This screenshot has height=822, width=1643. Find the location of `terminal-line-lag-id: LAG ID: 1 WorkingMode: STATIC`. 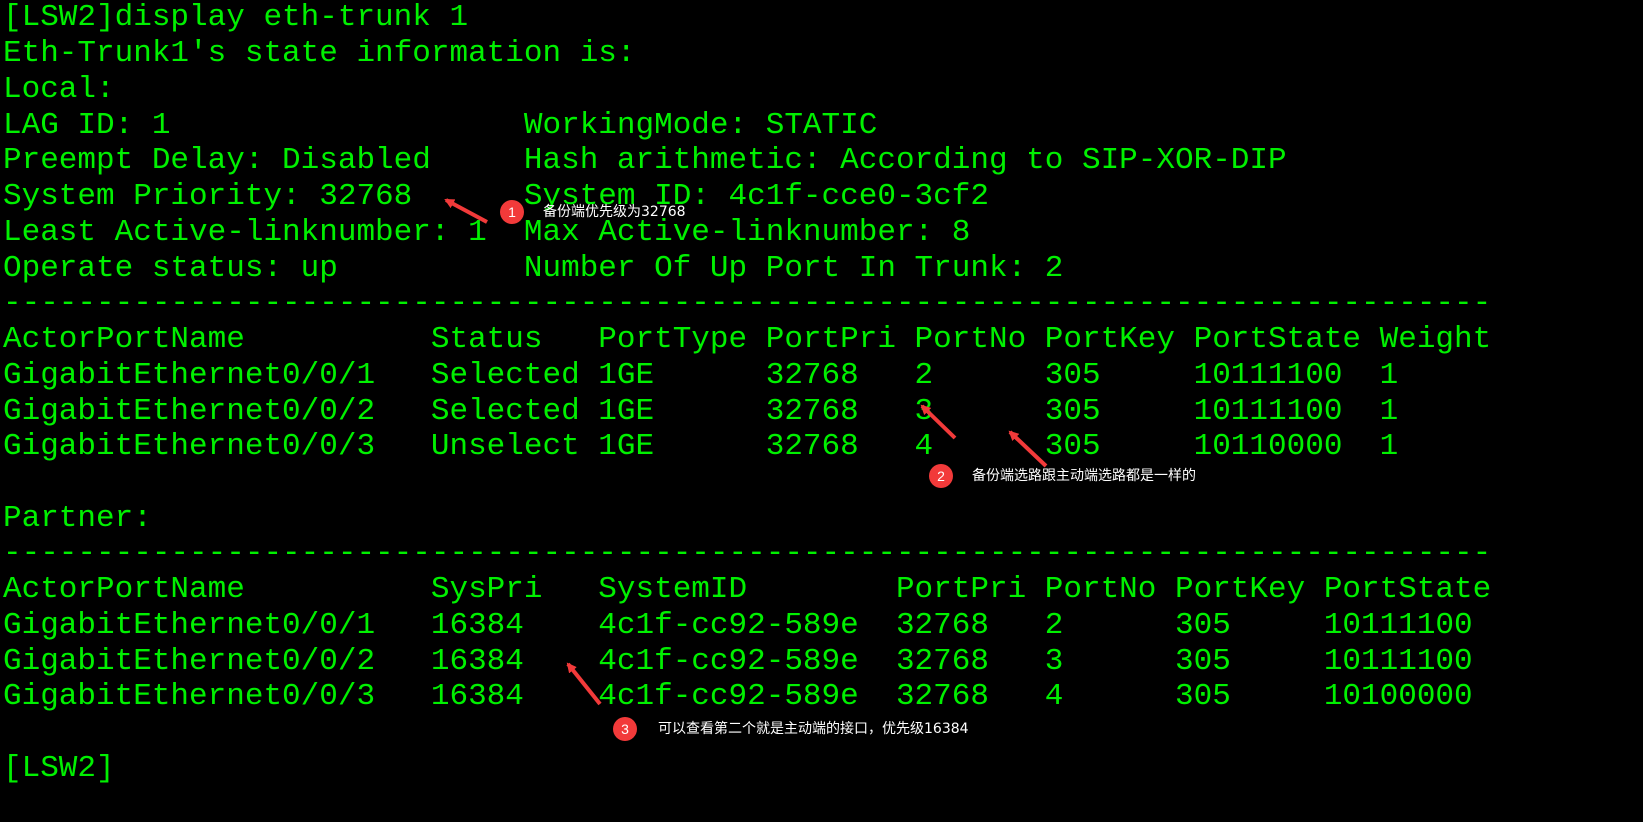

terminal-line-lag-id: LAG ID: 1 WorkingMode: STATIC is located at coordinates (440, 125).